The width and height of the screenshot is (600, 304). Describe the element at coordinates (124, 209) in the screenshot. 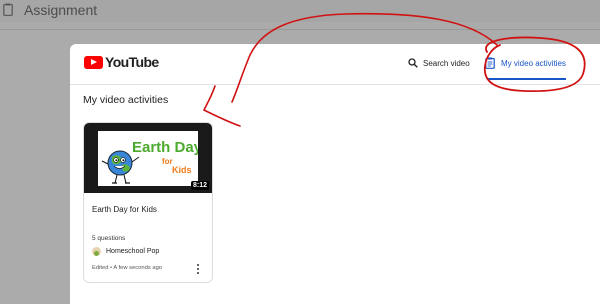

I see `video-title: Earth Day for Kids` at that location.